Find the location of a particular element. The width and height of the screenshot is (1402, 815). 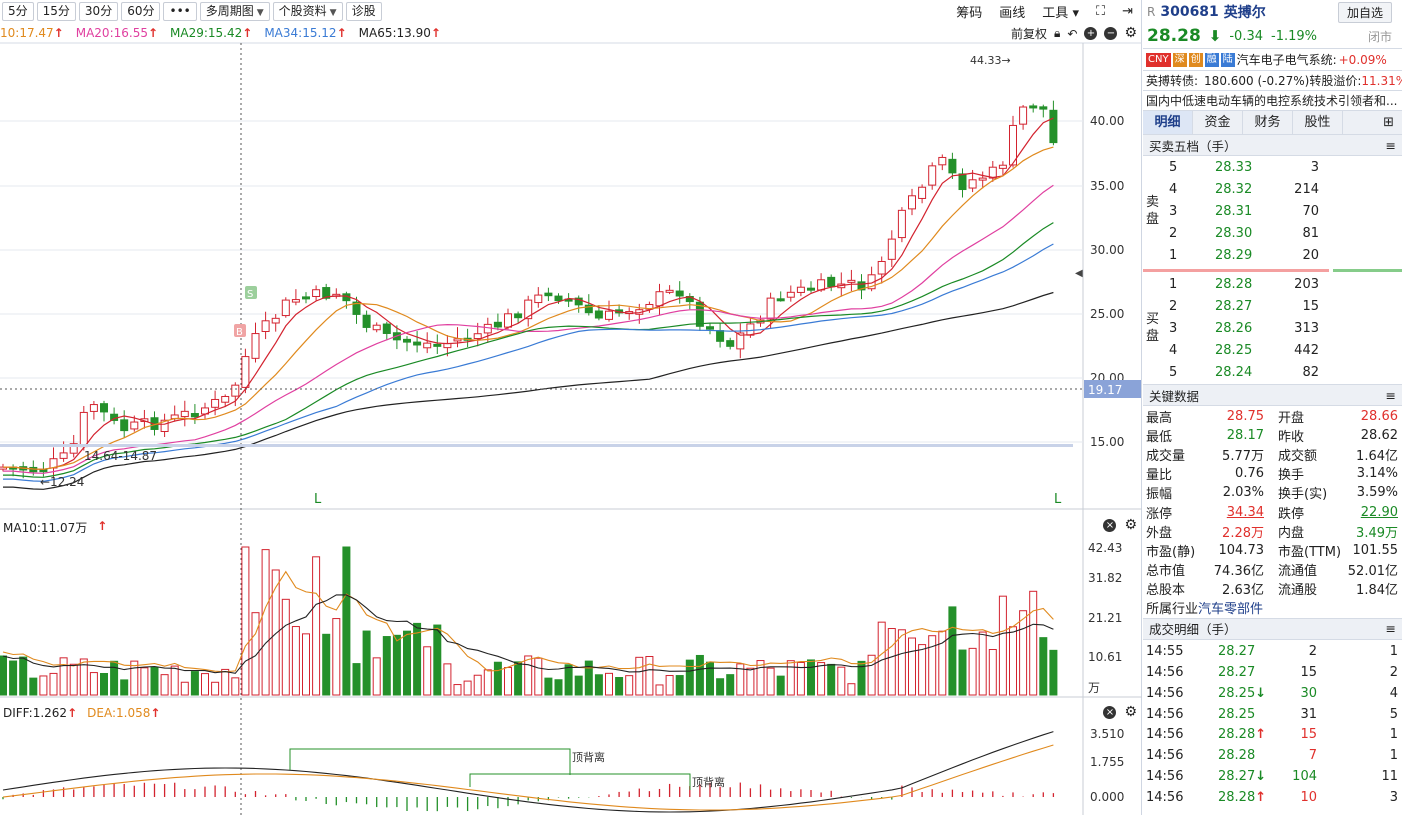

toolbar-right-2: 工具 ▾ is located at coordinates (1060, 11).